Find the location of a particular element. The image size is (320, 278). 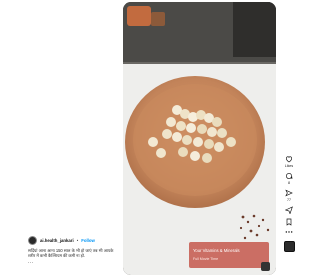

heart-icon is located at coordinates (289, 159).